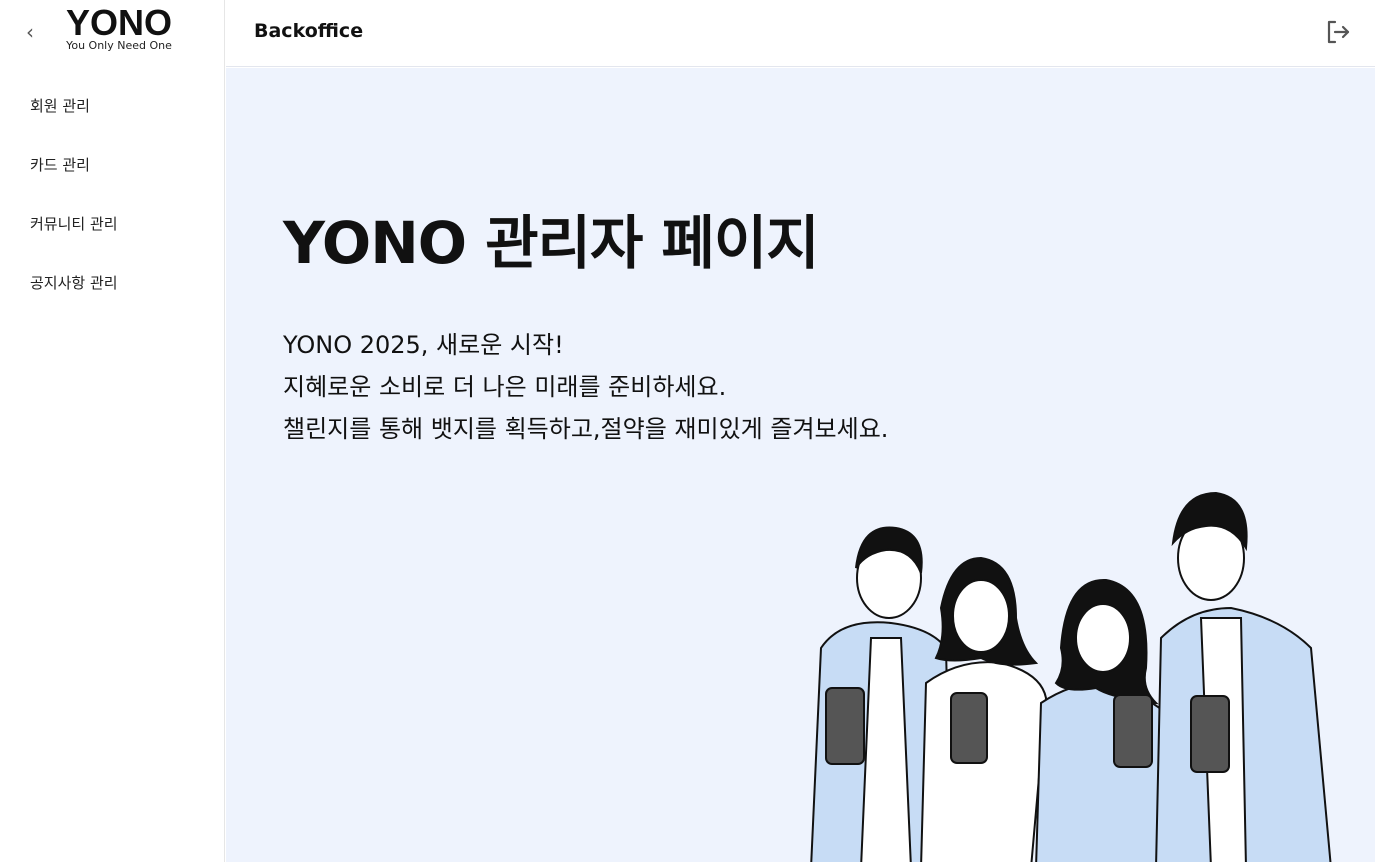 The image size is (1375, 862). What do you see at coordinates (74, 182) in the screenshot?
I see `sidebar-item-cards: 카드 관리` at bounding box center [74, 182].